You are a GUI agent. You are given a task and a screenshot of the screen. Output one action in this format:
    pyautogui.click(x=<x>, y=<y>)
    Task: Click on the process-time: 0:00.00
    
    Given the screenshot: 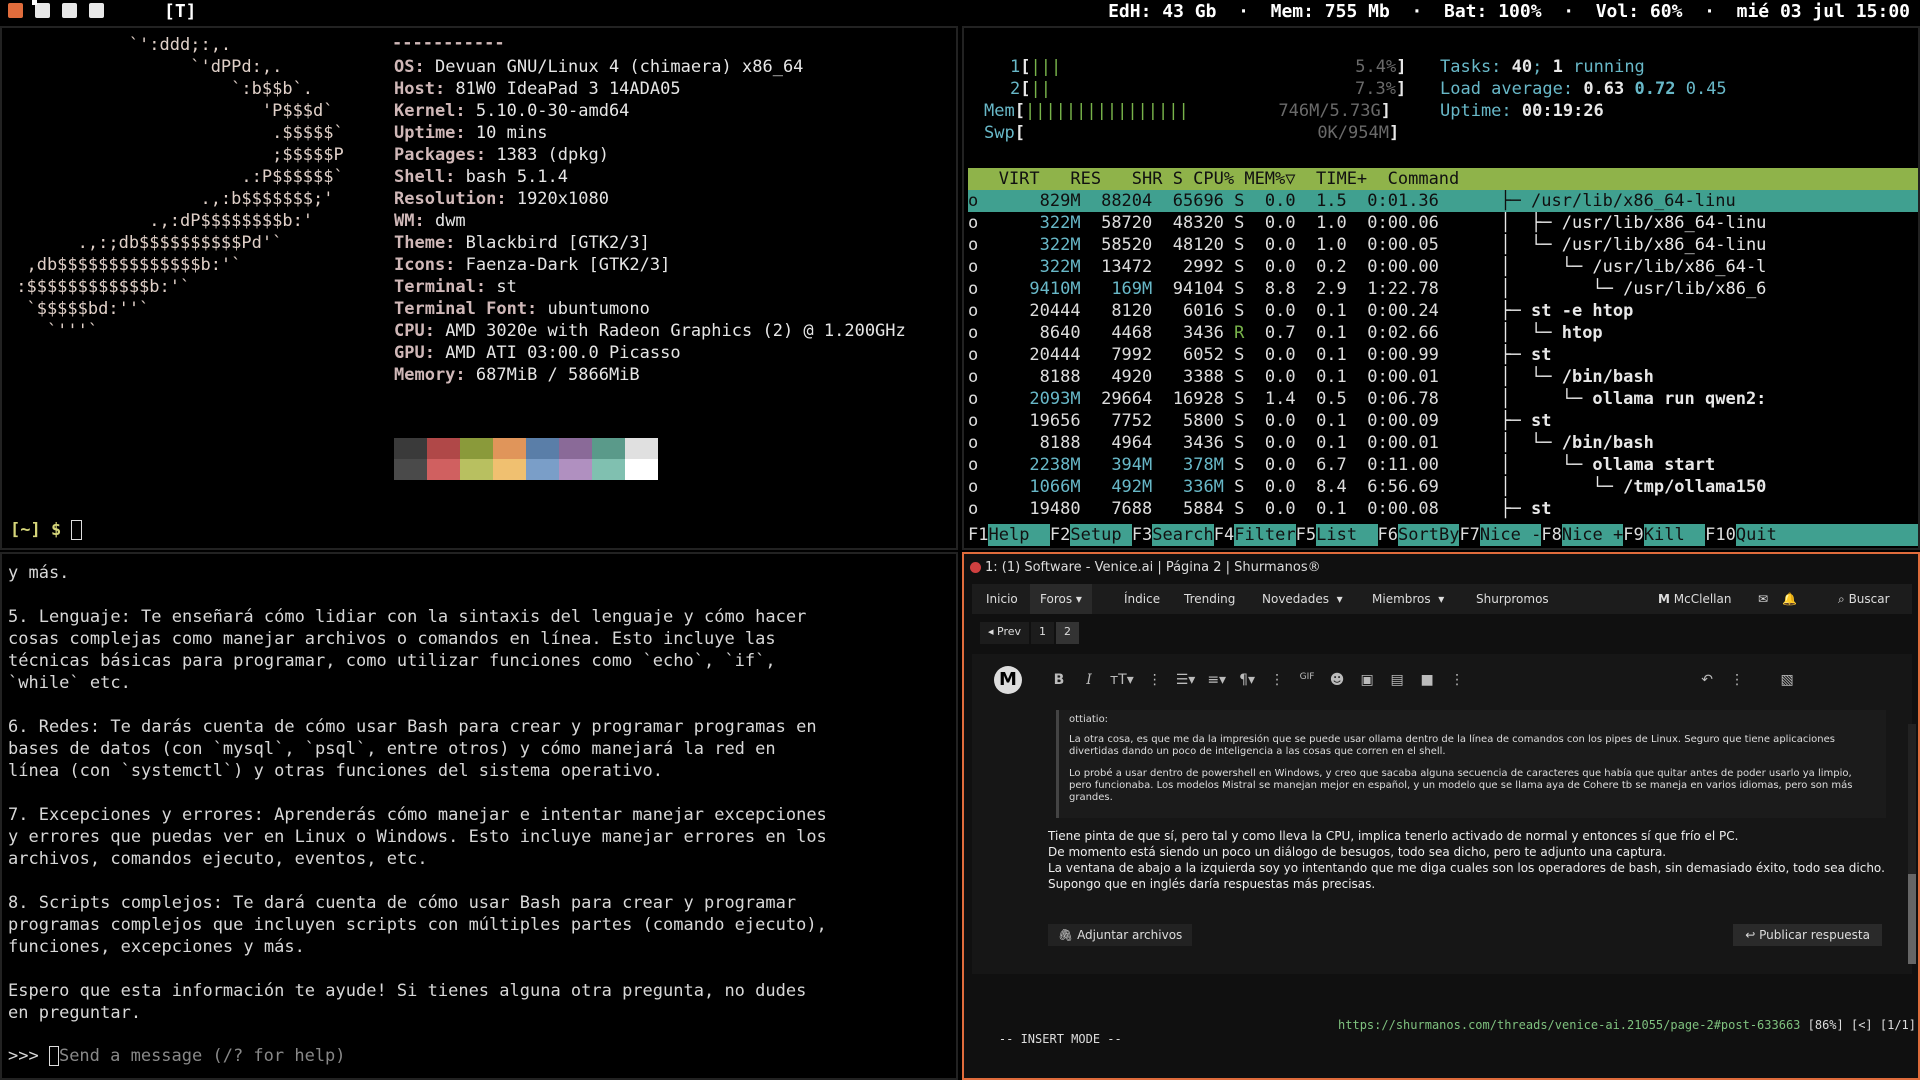 What is the action you would take?
    pyautogui.click(x=1392, y=267)
    